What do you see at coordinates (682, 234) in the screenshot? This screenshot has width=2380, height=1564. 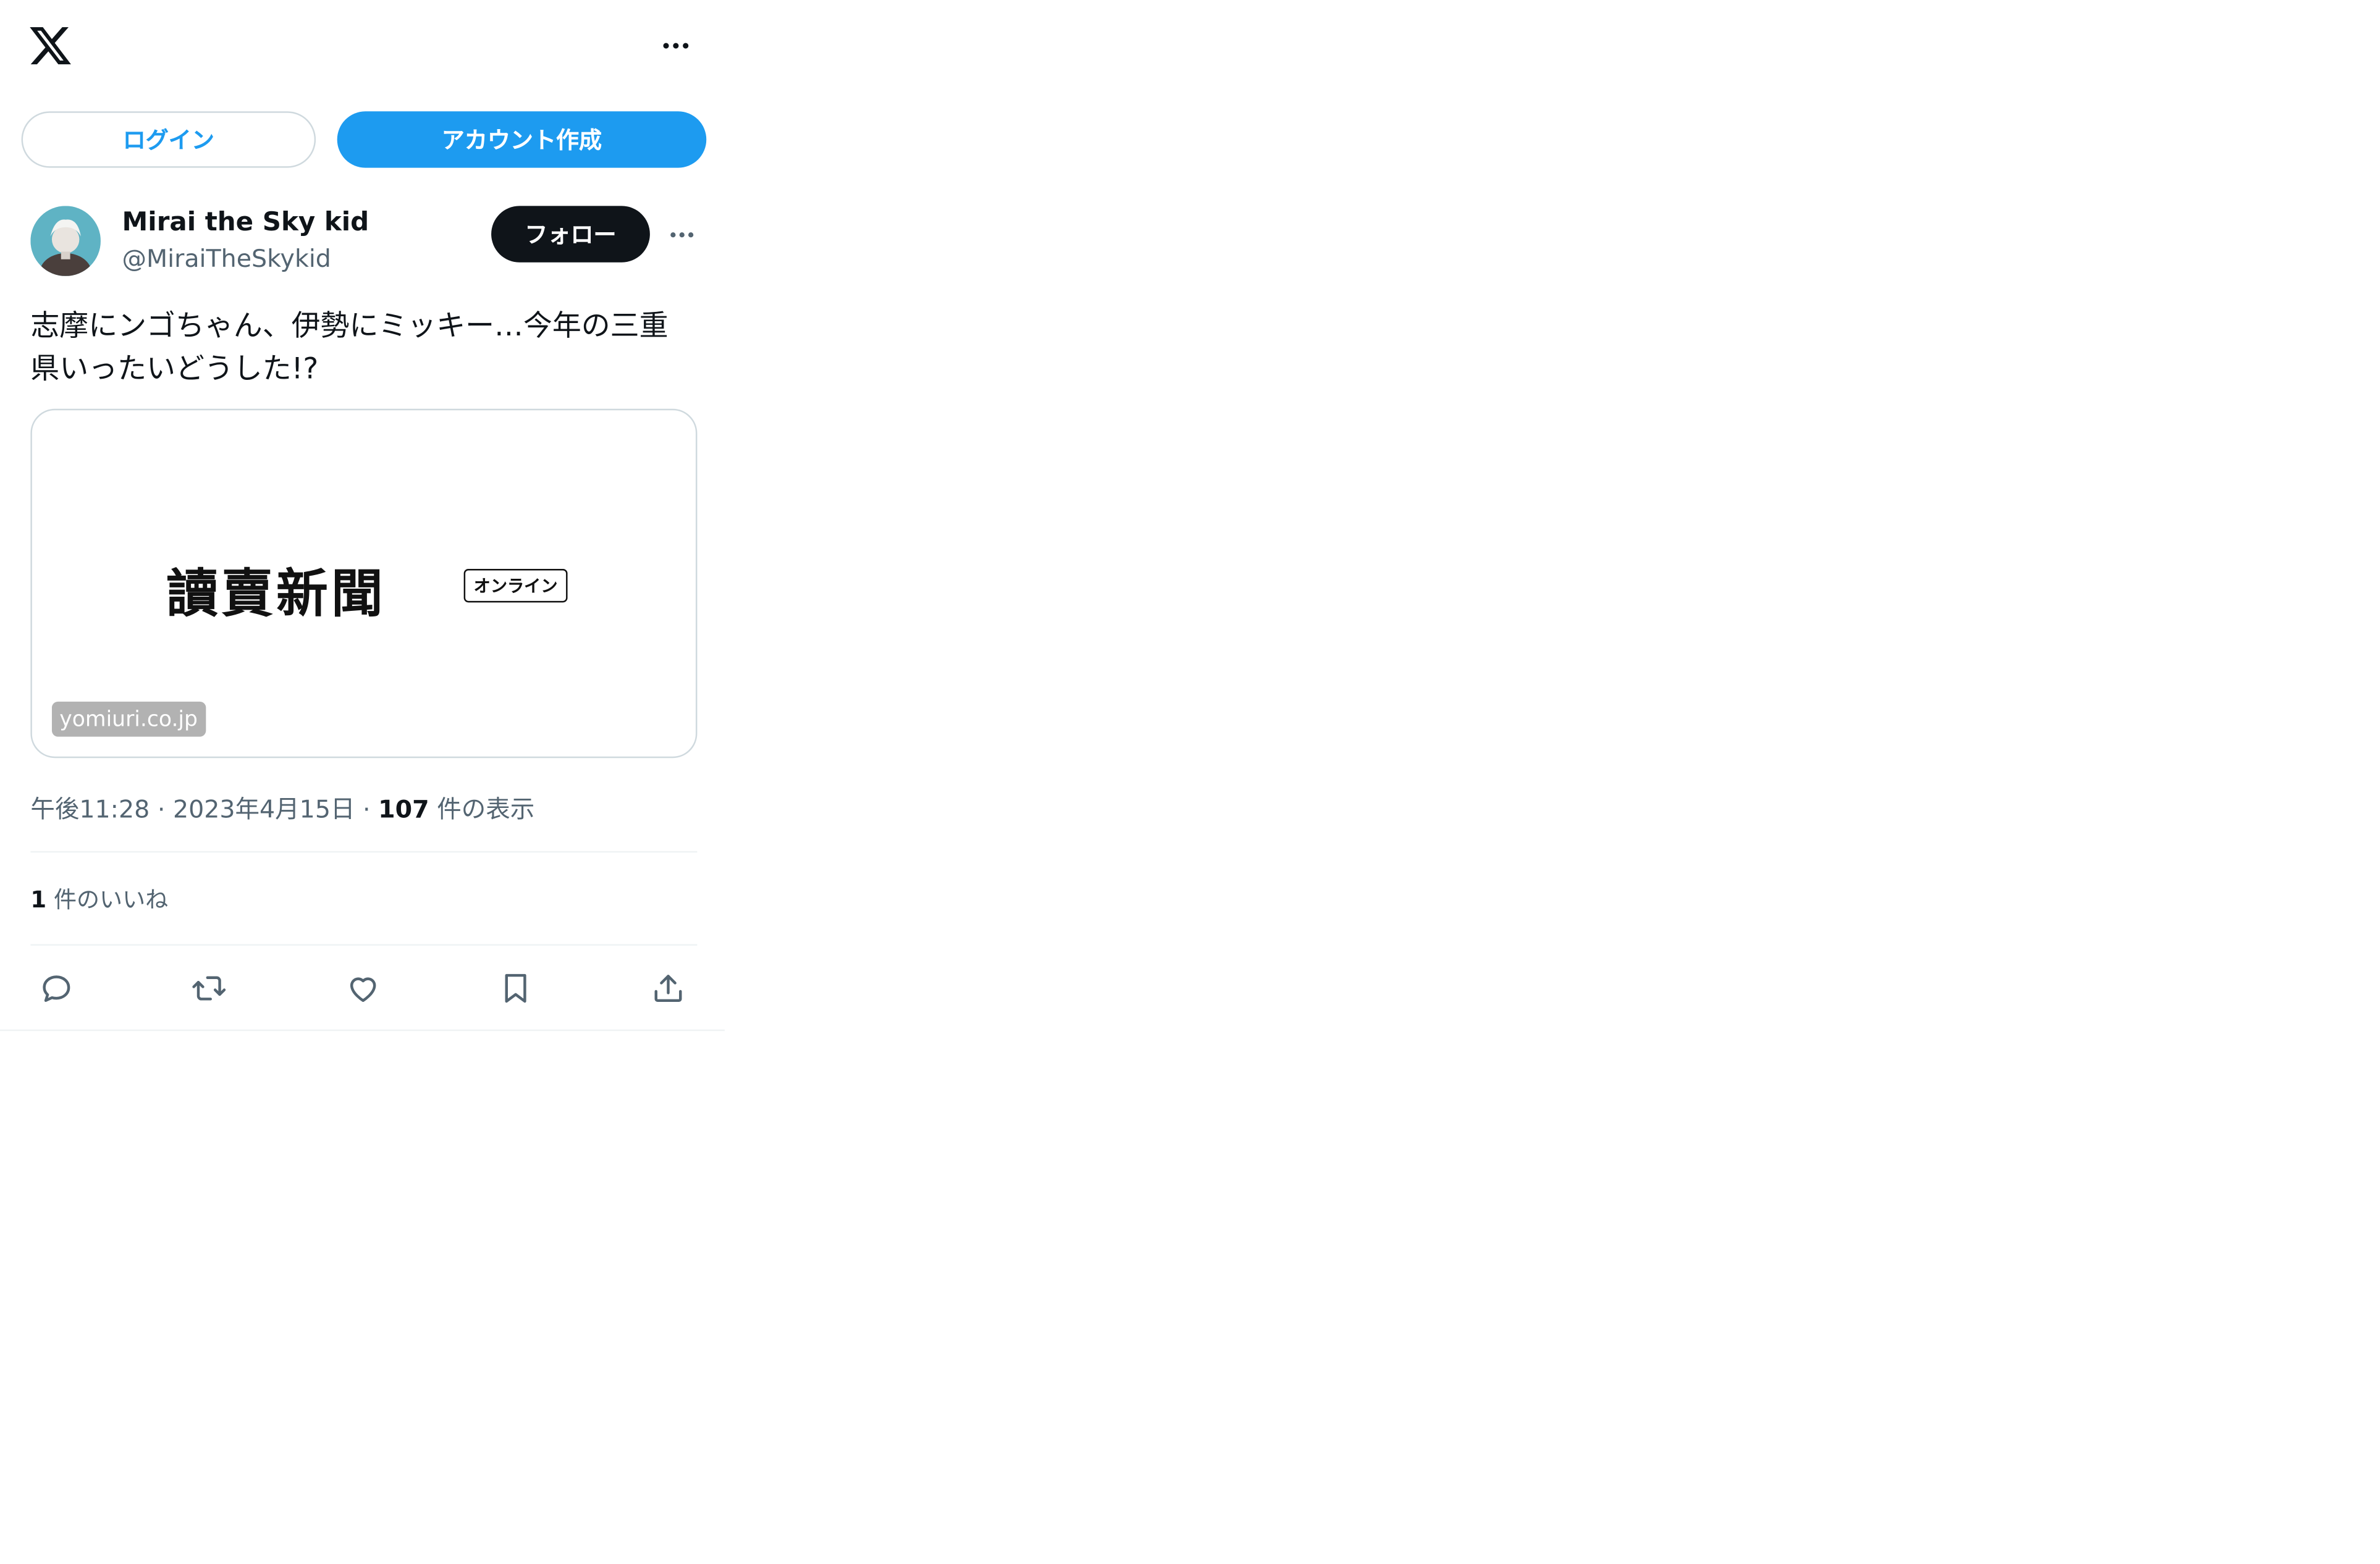 I see `post-more-icon` at bounding box center [682, 234].